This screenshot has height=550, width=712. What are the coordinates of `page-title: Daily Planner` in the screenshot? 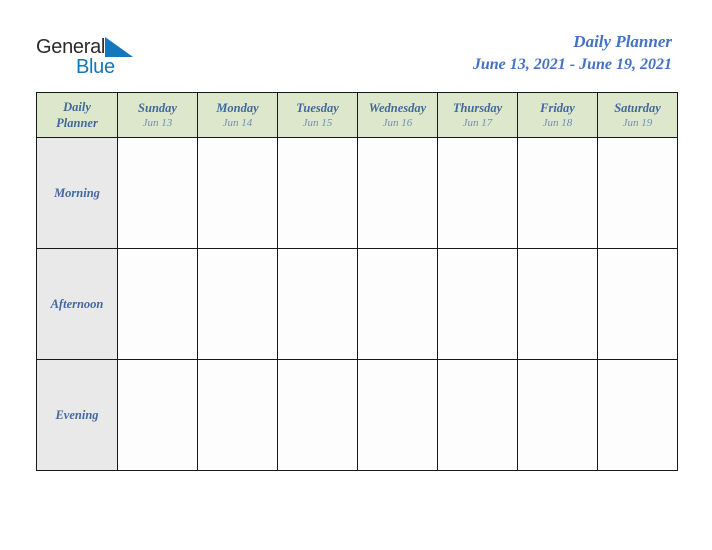 It's located at (622, 41).